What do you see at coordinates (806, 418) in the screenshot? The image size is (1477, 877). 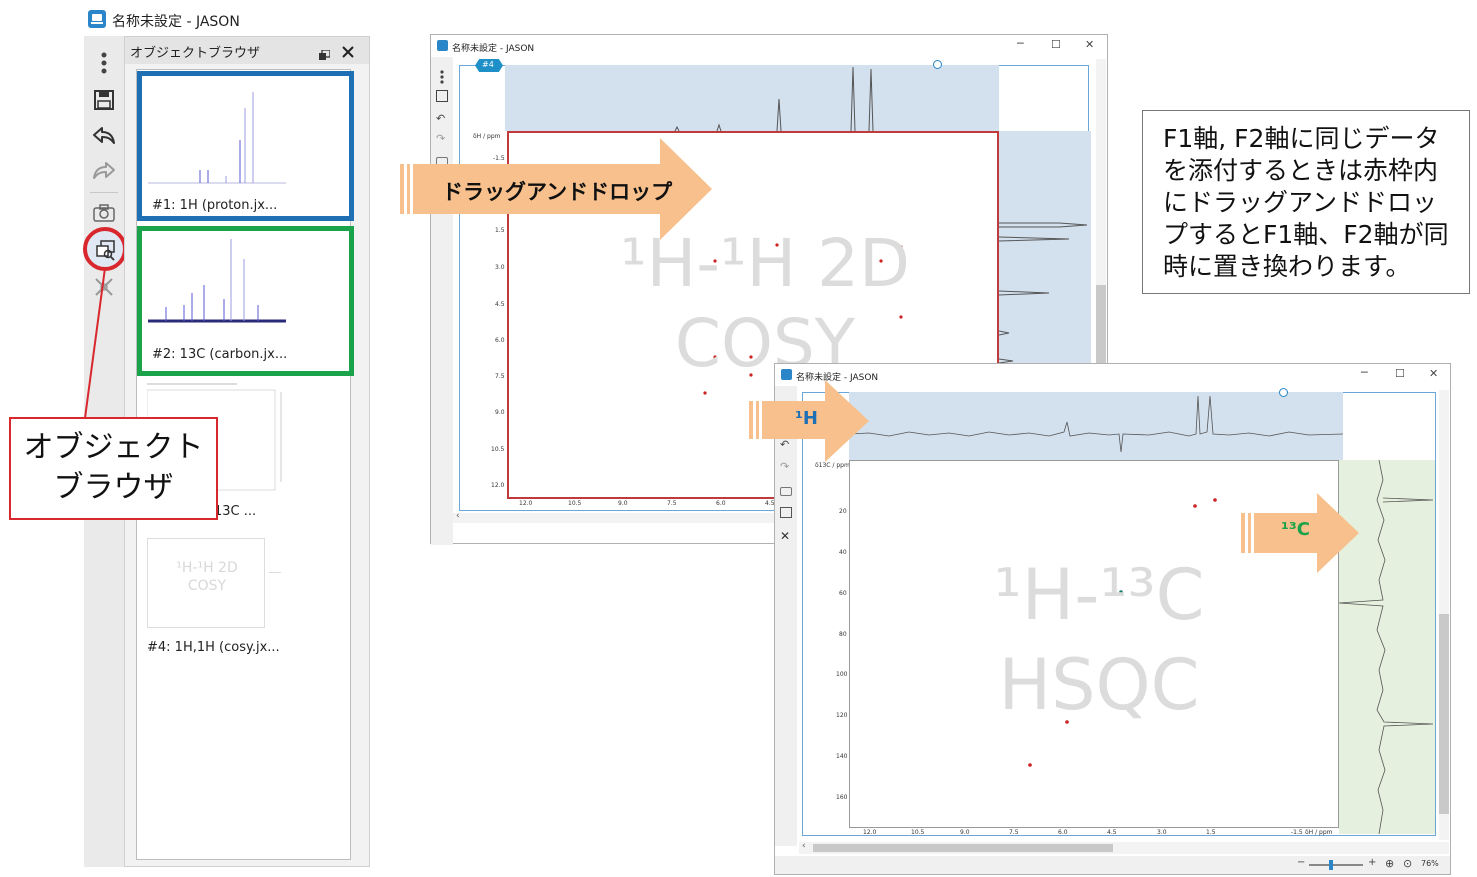 I see `arrow-1h-label: ¹H` at bounding box center [806, 418].